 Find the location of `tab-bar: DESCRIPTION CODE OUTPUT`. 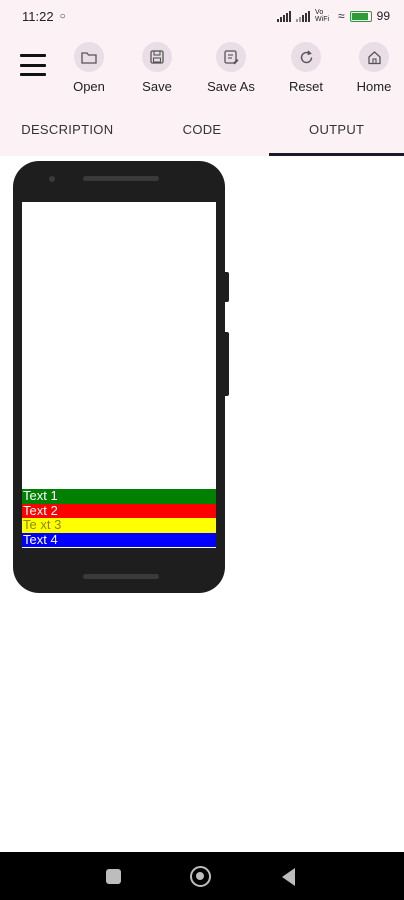

tab-bar: DESCRIPTION CODE OUTPUT is located at coordinates (202, 129).